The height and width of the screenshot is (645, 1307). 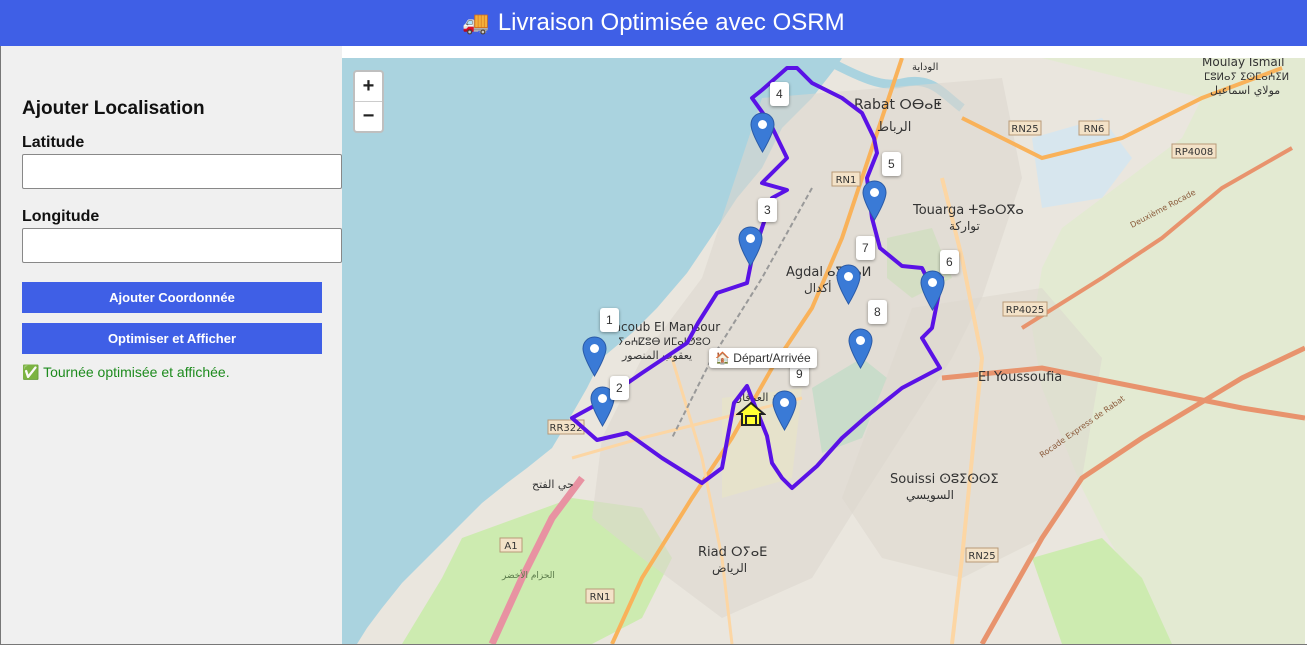 I want to click on label-touarga-ar: تواركة, so click(x=964, y=226).